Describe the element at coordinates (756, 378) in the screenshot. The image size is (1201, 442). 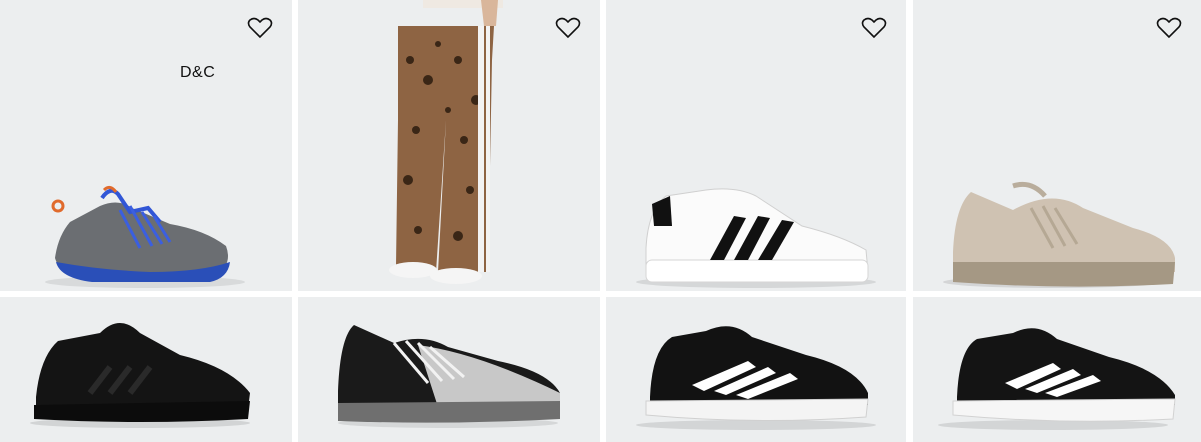
I see `product-image-black-stripe-runner` at that location.